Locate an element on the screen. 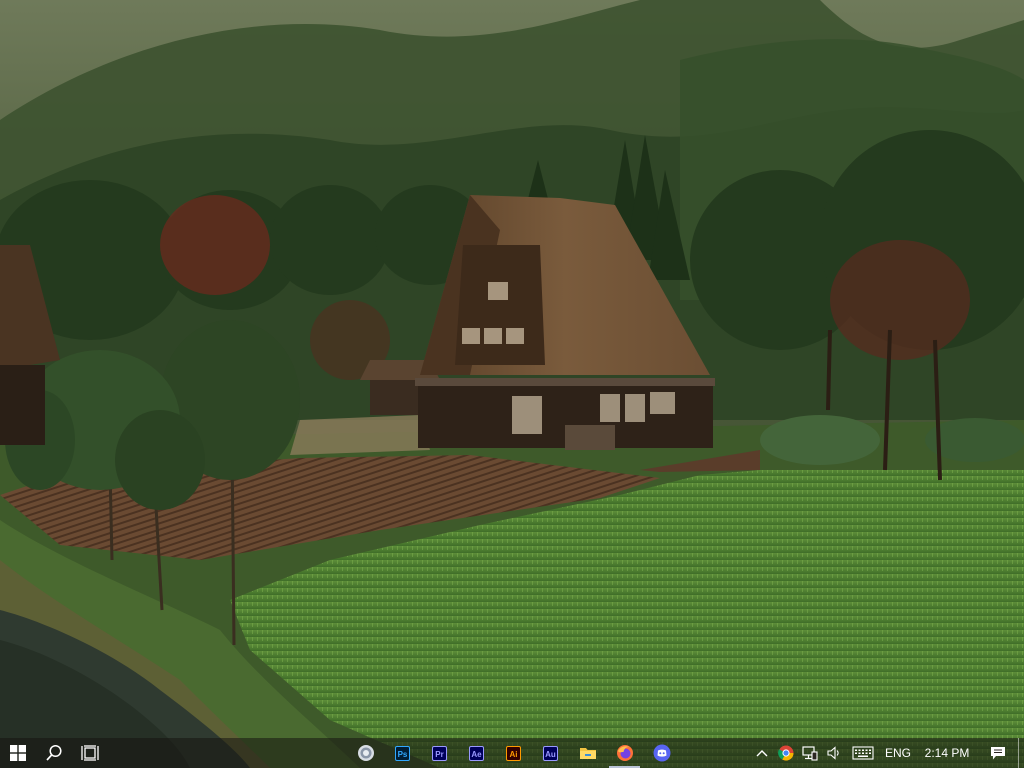 This screenshot has height=768, width=1024. action-center-button is located at coordinates (998, 753).